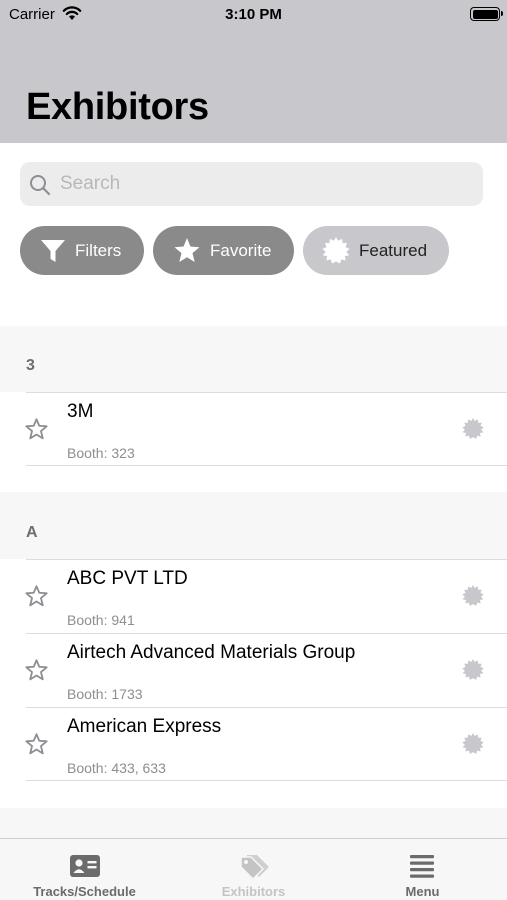  Describe the element at coordinates (393, 250) in the screenshot. I see `featured-label: Featured` at that location.